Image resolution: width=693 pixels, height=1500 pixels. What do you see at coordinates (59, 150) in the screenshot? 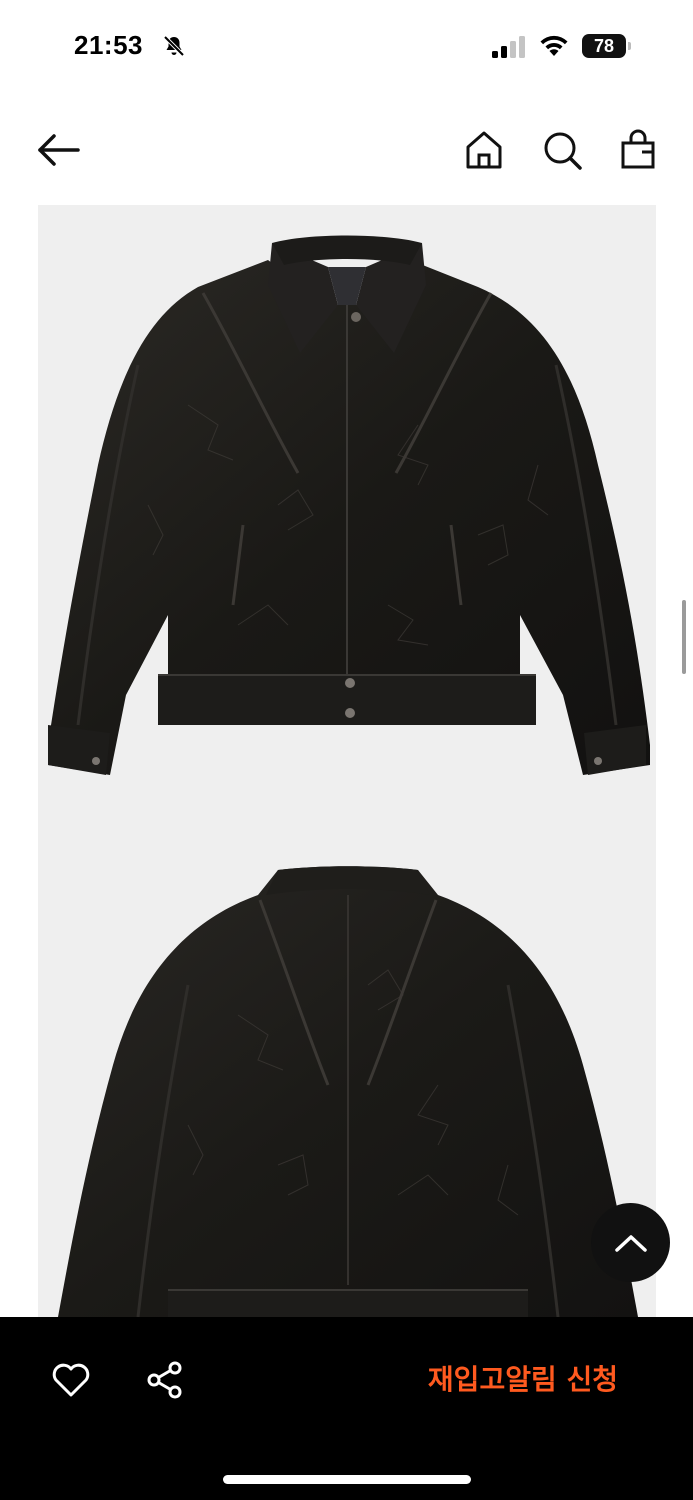
I see `arrow-left-icon` at bounding box center [59, 150].